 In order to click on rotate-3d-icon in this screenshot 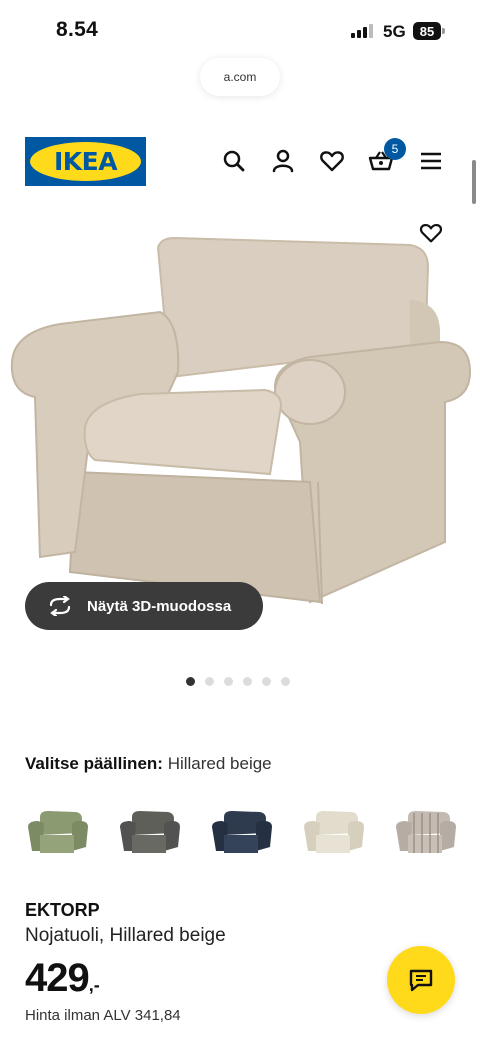, I will do `click(60, 606)`.